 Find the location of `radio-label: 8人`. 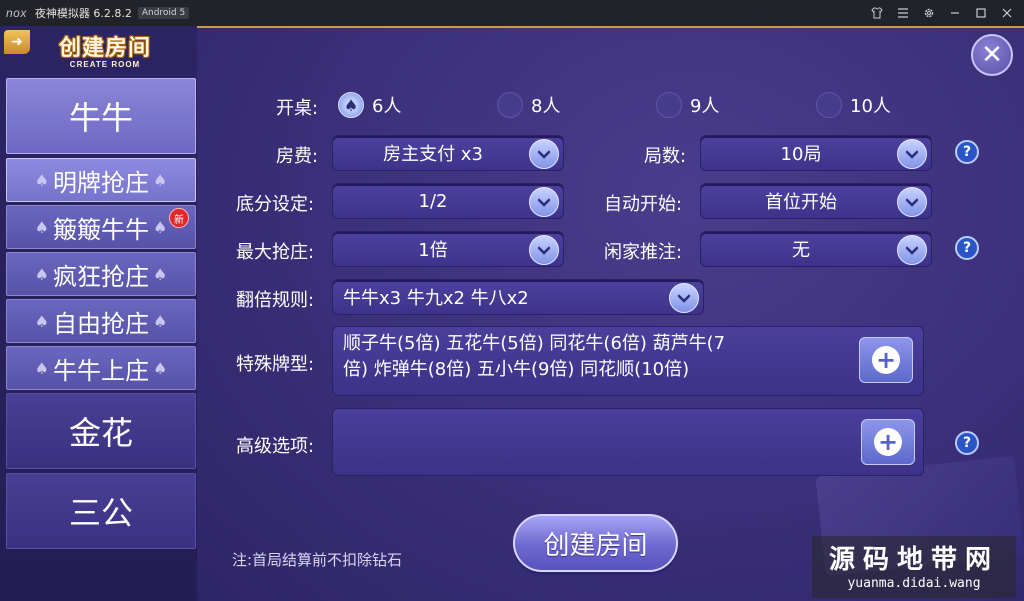

radio-label: 8人 is located at coordinates (546, 106).